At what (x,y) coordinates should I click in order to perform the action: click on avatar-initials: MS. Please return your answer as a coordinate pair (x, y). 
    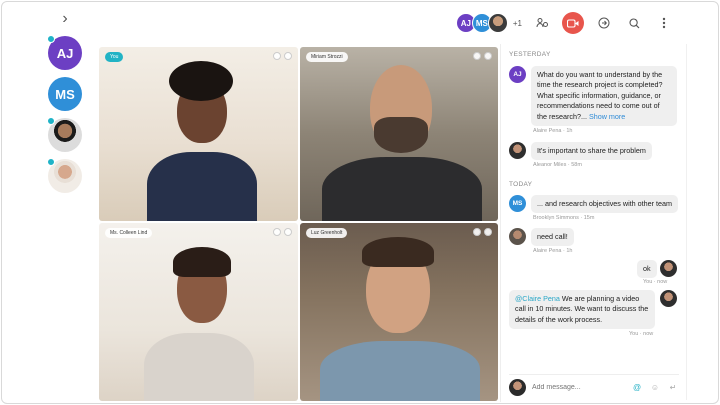
    Looking at the image, I should click on (65, 94).